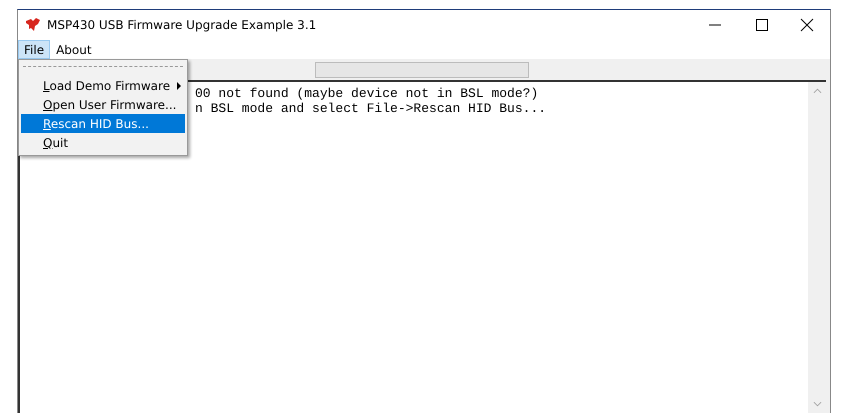 The image size is (842, 417). Describe the element at coordinates (817, 91) in the screenshot. I see `scroll-up-icon` at that location.